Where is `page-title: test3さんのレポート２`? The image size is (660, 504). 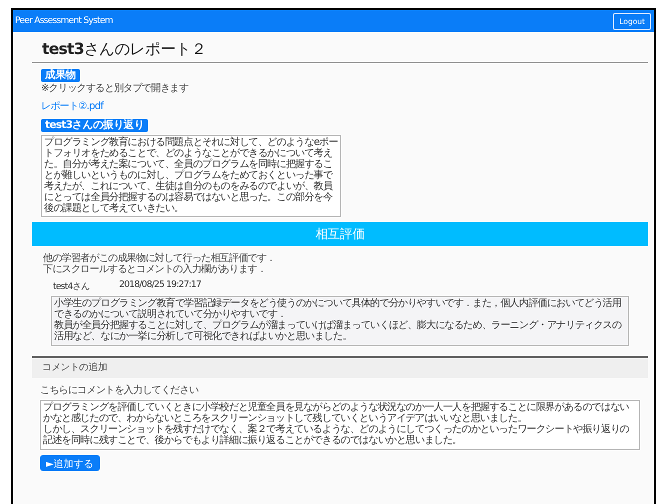 page-title: test3さんのレポート２ is located at coordinates (125, 49).